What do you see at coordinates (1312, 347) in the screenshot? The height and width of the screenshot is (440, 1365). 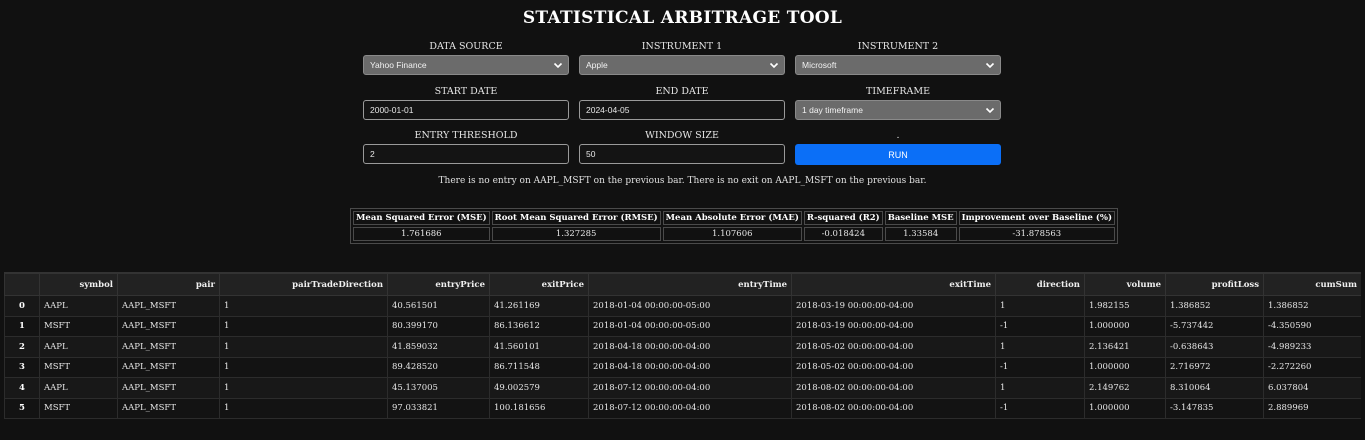 I see `cell-cumSum: -4.989233` at bounding box center [1312, 347].